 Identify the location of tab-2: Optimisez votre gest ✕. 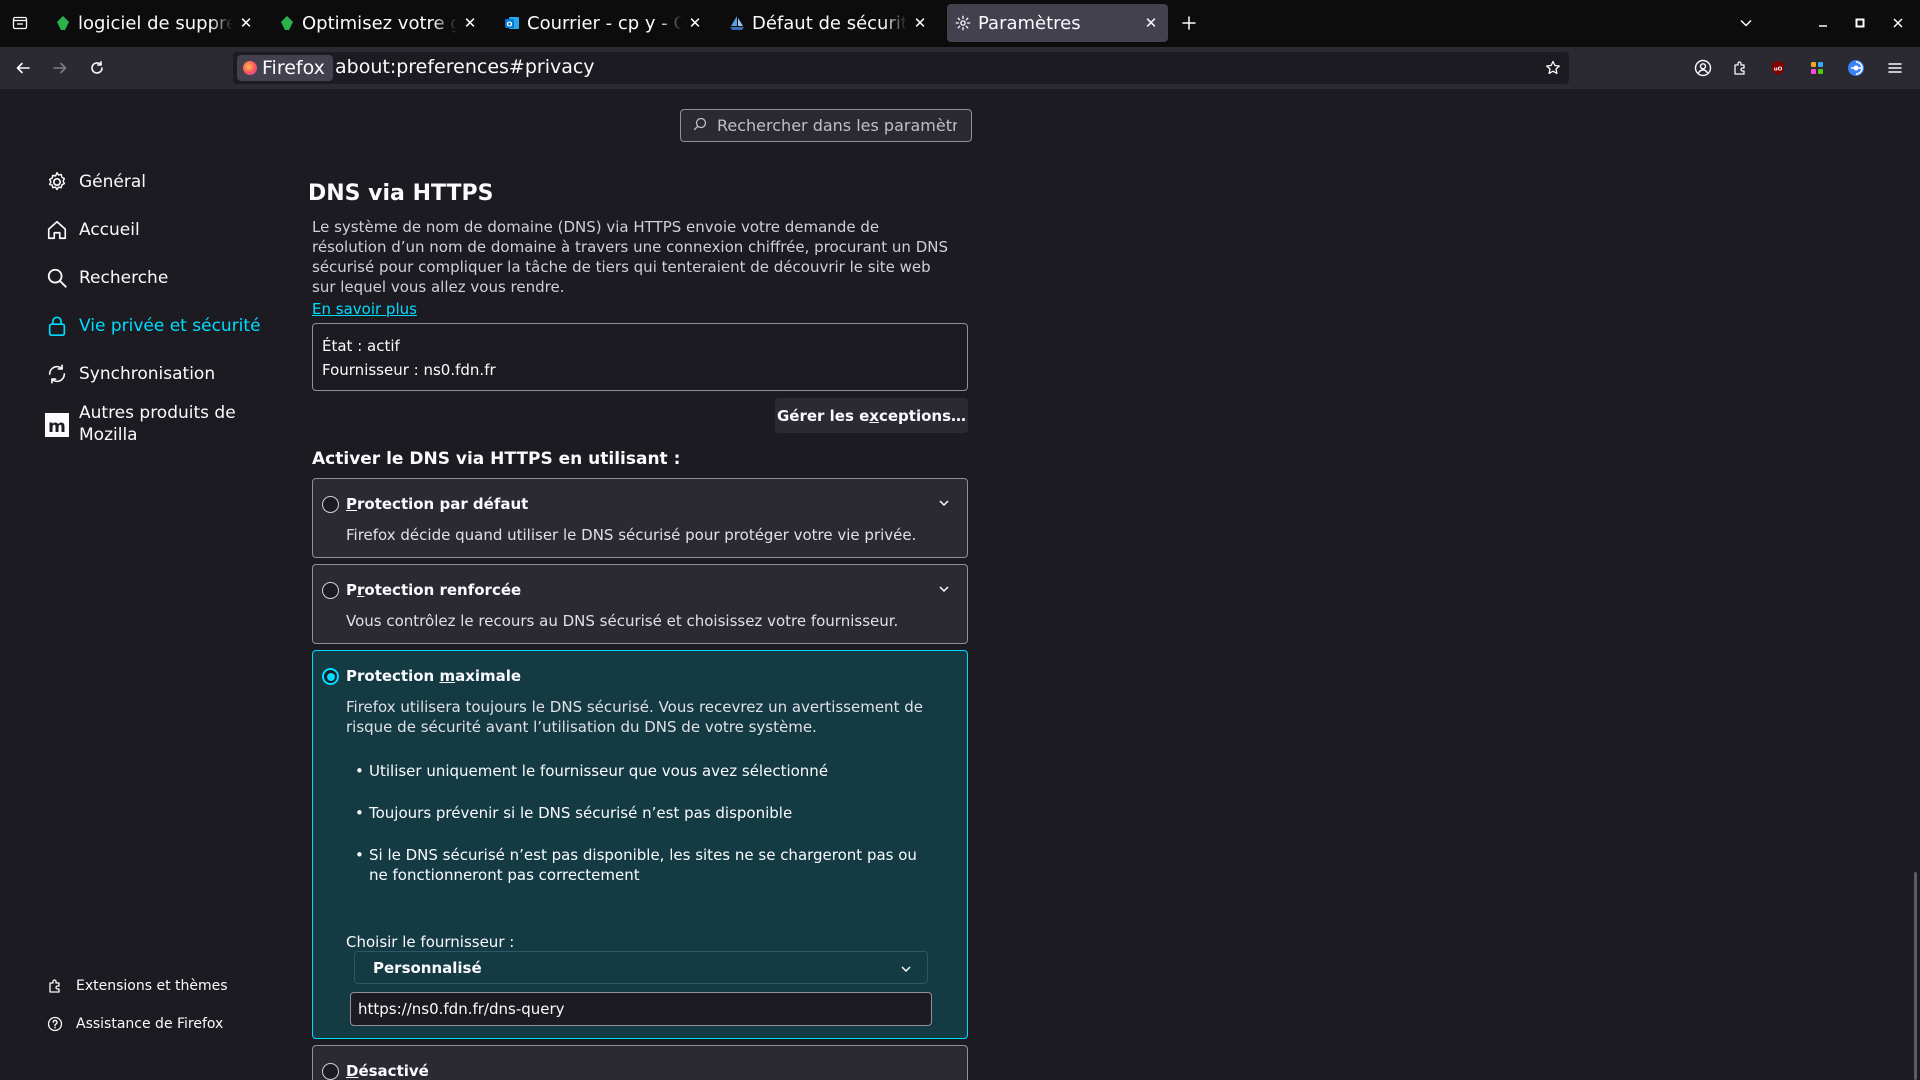
(379, 23).